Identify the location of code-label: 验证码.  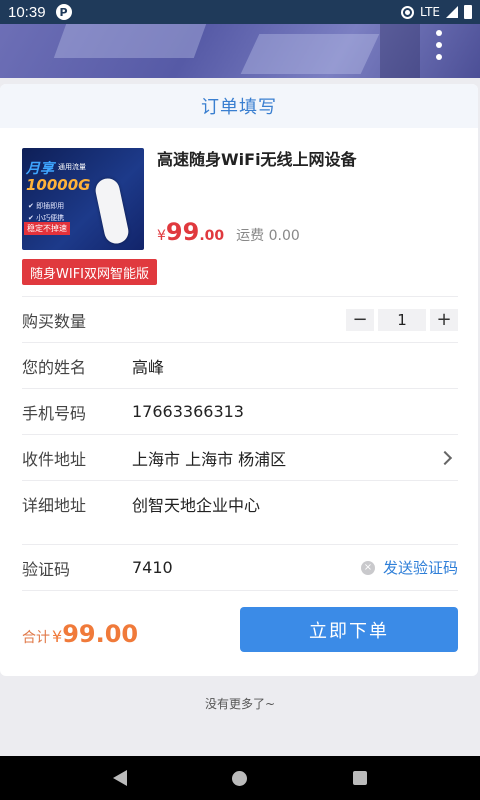
(46, 569).